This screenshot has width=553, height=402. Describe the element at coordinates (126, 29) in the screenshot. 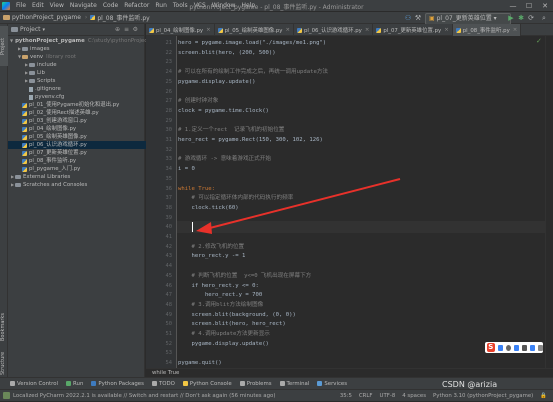

I see `collapse-all-icon: ≡` at that location.